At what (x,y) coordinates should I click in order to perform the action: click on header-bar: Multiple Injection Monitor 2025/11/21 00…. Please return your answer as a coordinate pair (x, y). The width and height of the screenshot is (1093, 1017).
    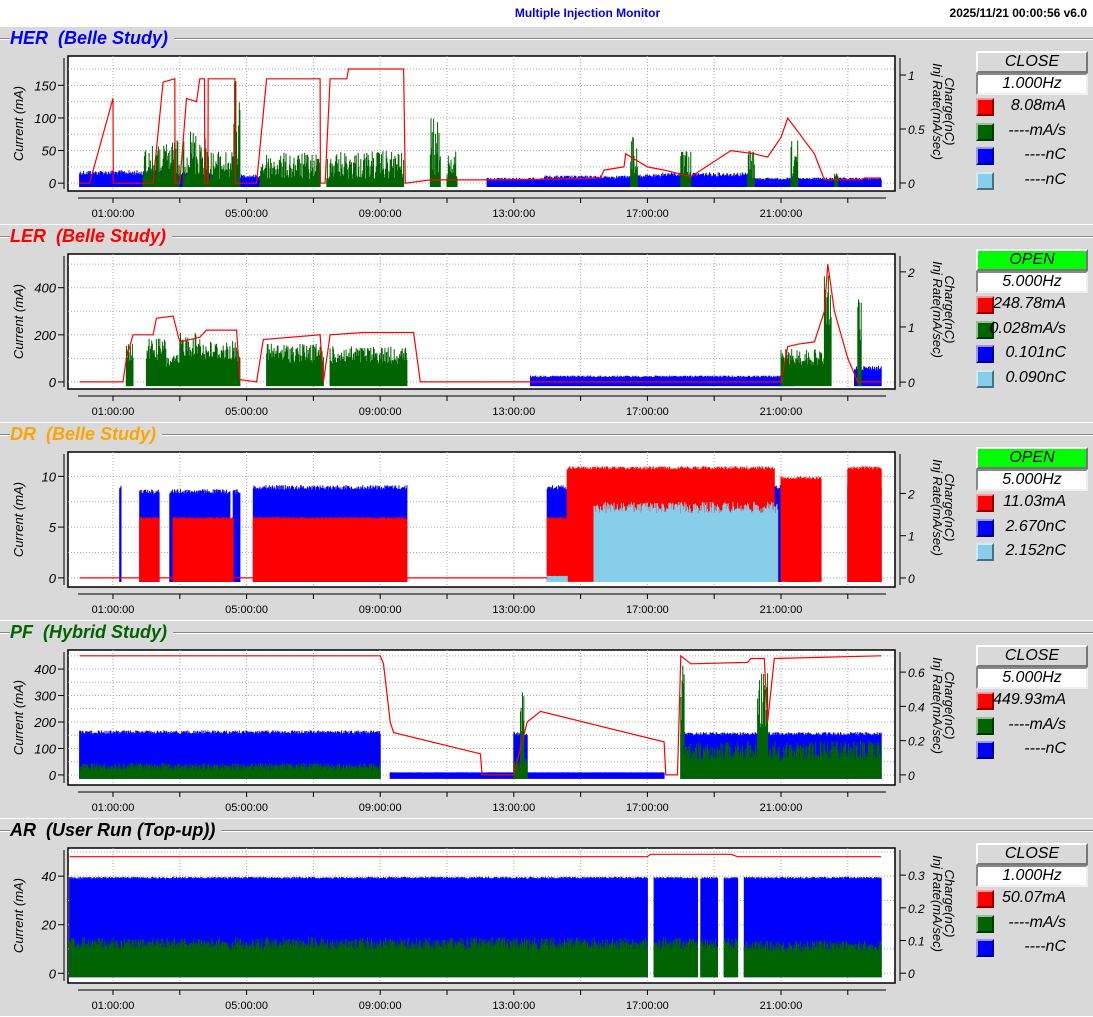
    Looking at the image, I should click on (546, 13).